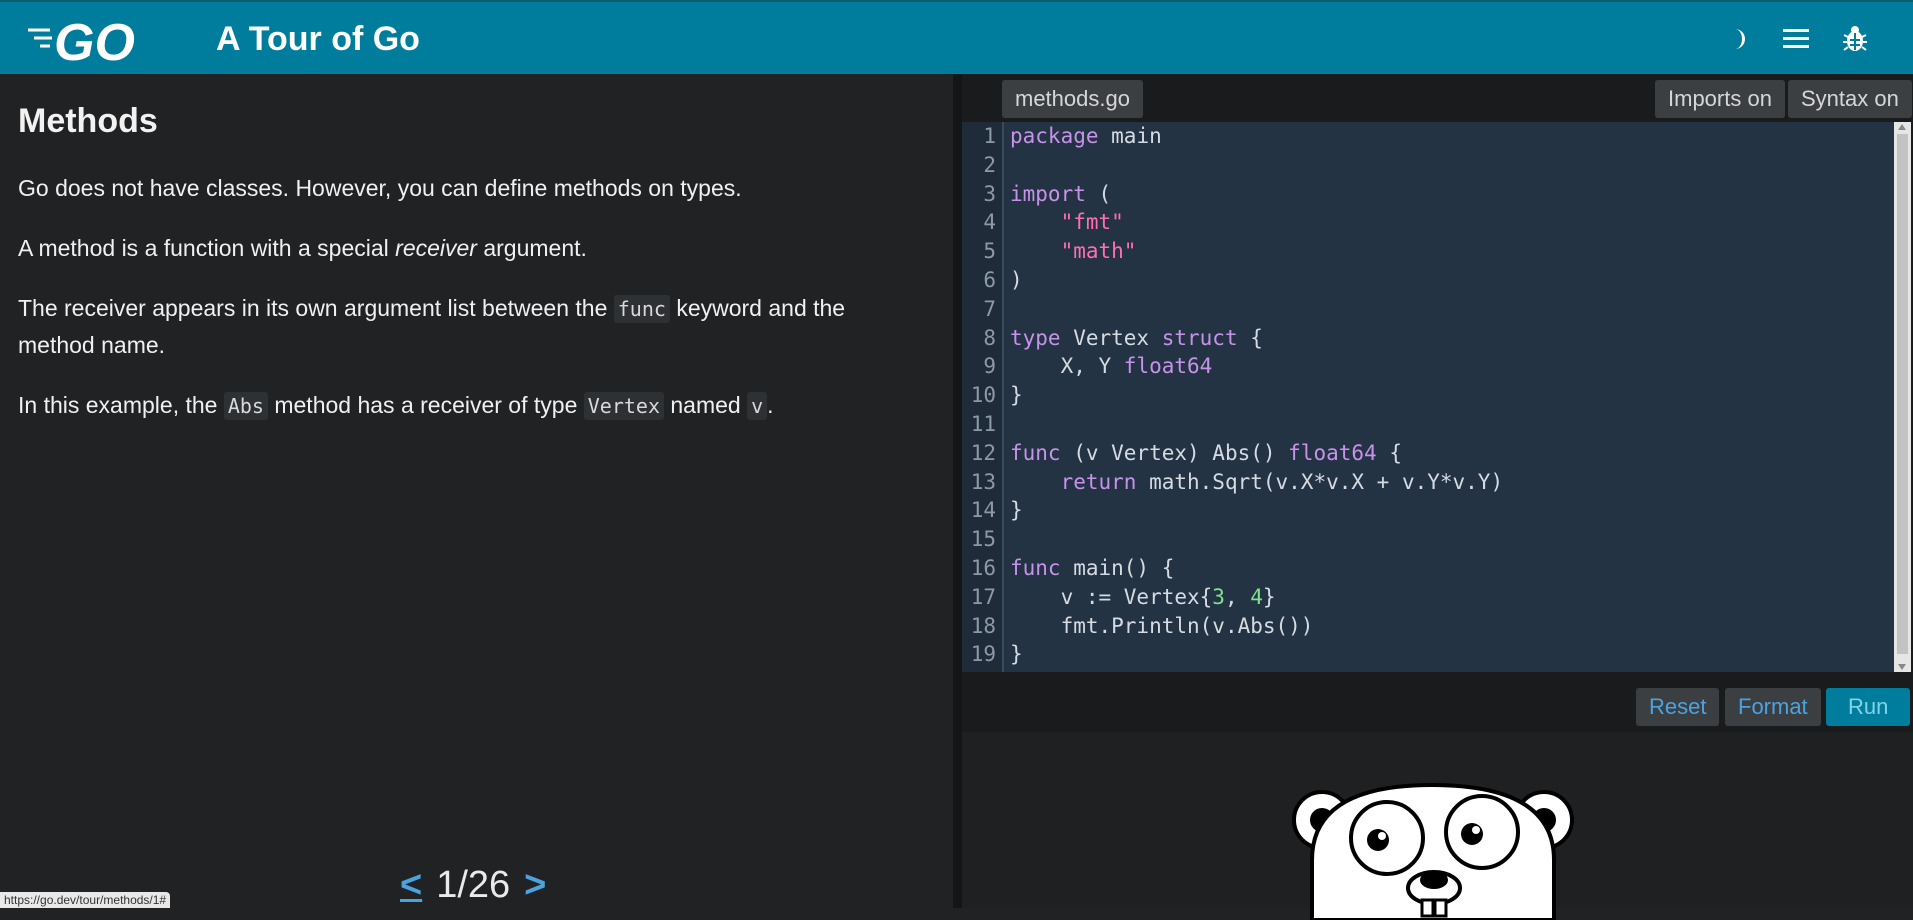 The height and width of the screenshot is (920, 1913). I want to click on line-number: 6, so click(989, 279).